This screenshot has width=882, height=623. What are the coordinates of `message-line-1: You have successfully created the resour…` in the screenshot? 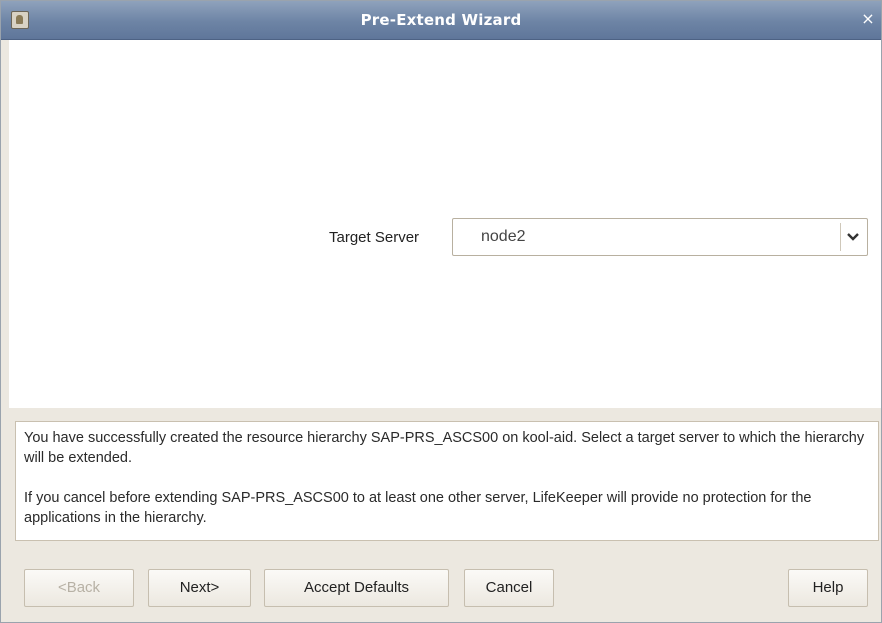 It's located at (444, 448).